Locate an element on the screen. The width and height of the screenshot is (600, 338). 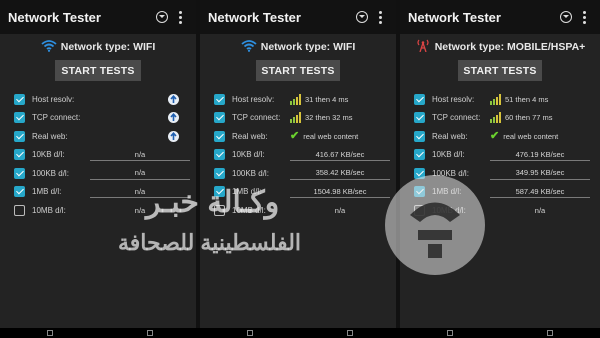
test-row: Host resolv: is located at coordinates (98, 99).